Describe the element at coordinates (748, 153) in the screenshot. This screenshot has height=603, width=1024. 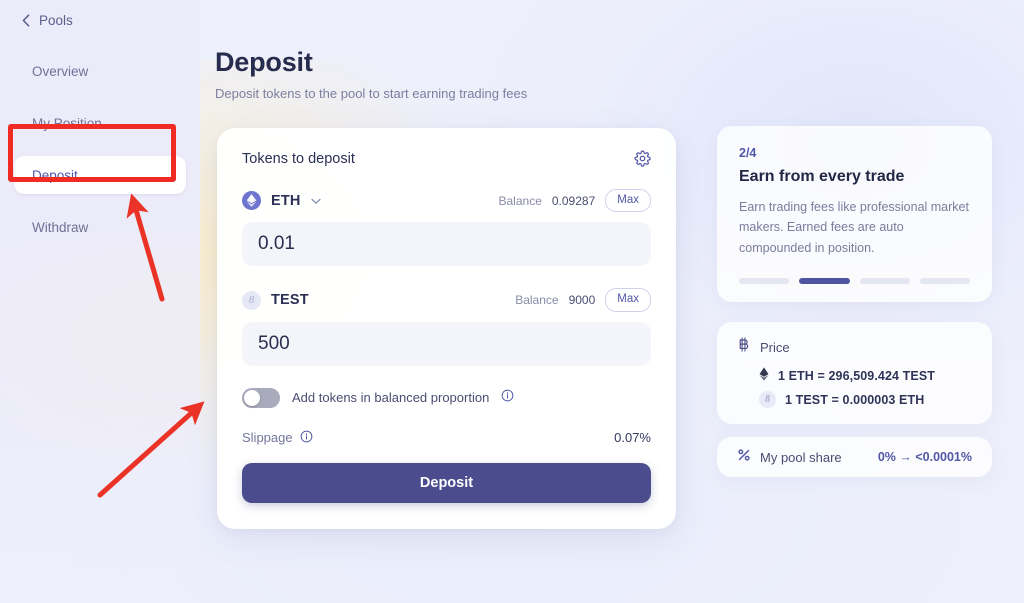
I see `promo-step-counter: 2/4` at that location.